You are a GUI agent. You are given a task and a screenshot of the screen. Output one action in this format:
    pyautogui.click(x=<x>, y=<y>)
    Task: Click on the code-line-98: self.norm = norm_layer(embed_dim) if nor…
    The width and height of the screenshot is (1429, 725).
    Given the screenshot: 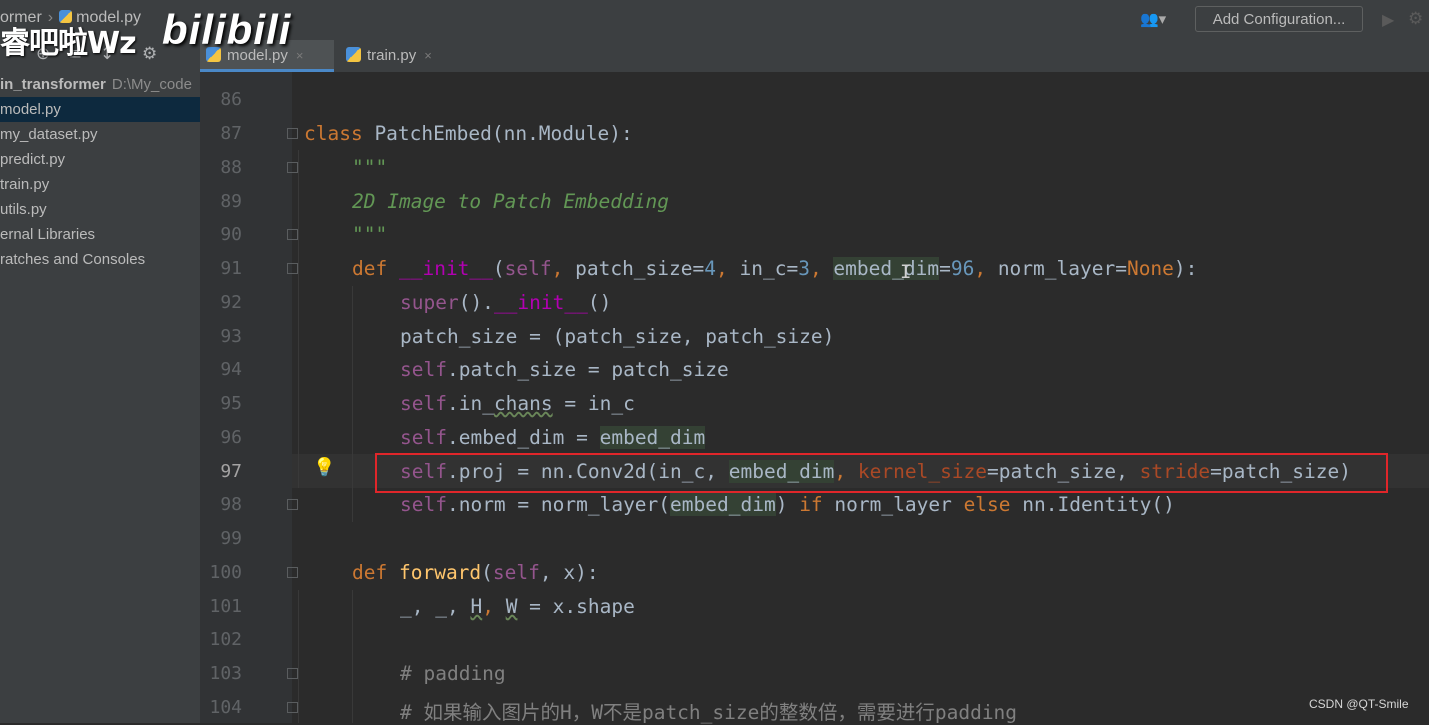 What is the action you would take?
    pyautogui.click(x=787, y=504)
    